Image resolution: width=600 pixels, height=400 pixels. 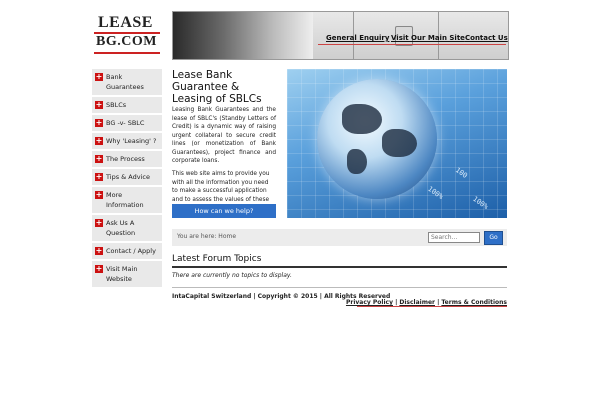 I want to click on page-title: Lease Bank Guarantee & Leasing of SBLCs, so click(x=217, y=87).